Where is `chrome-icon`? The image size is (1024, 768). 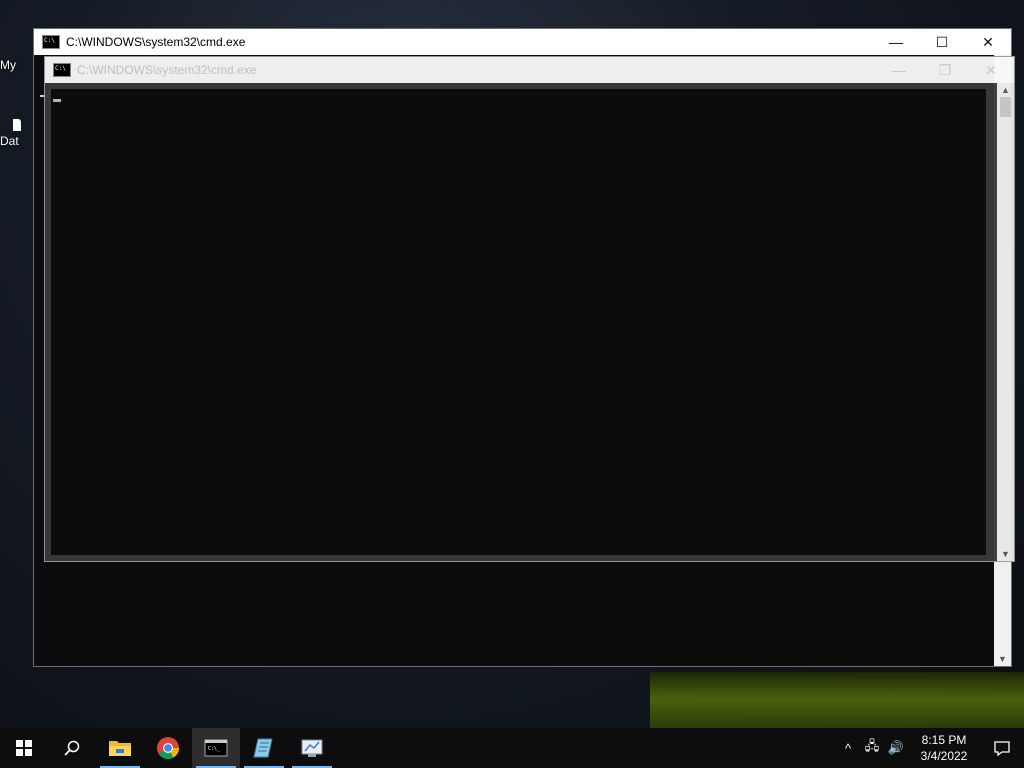 chrome-icon is located at coordinates (168, 748).